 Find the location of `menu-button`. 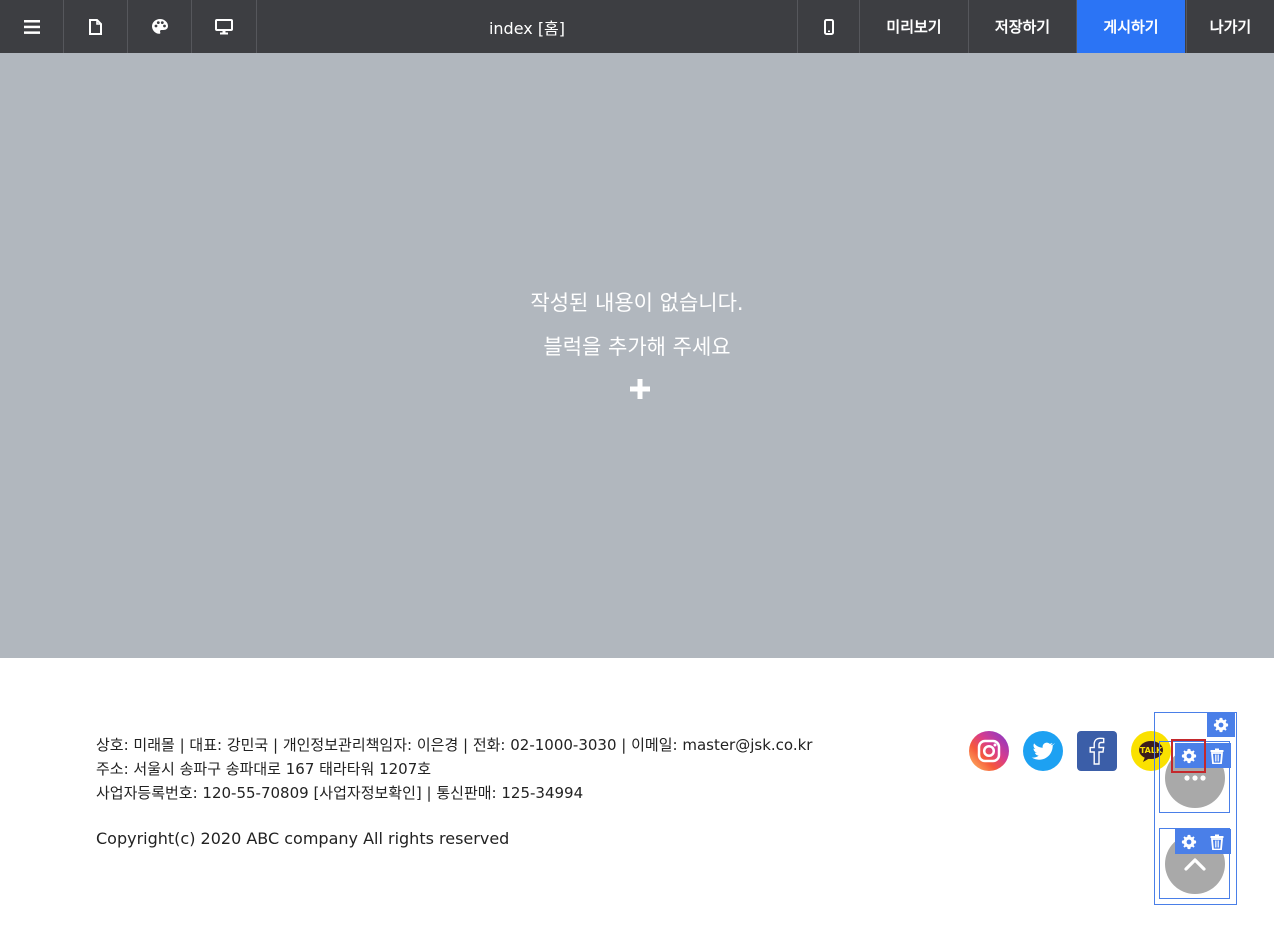

menu-button is located at coordinates (32, 26).